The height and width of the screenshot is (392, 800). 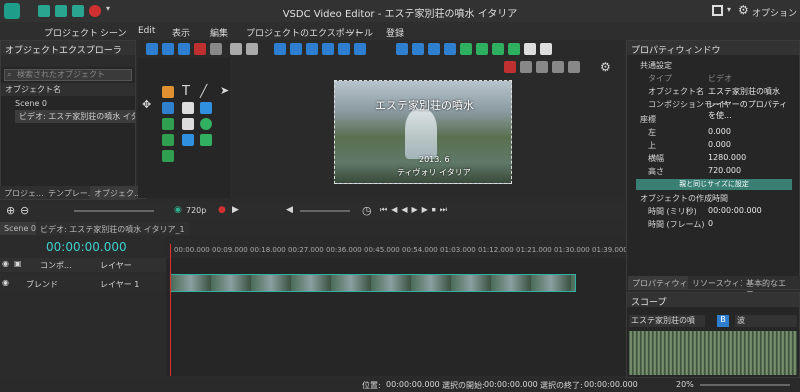 What do you see at coordinates (717, 10) in the screenshot?
I see `layout-icon` at bounding box center [717, 10].